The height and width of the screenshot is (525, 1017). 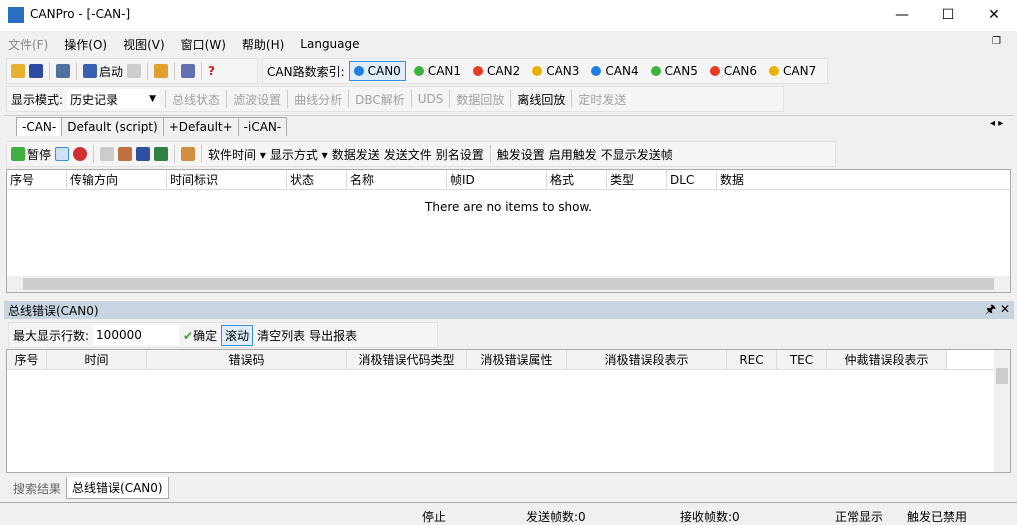 What do you see at coordinates (521, 154) in the screenshot?
I see `trigger-settings-button: 触发设置` at bounding box center [521, 154].